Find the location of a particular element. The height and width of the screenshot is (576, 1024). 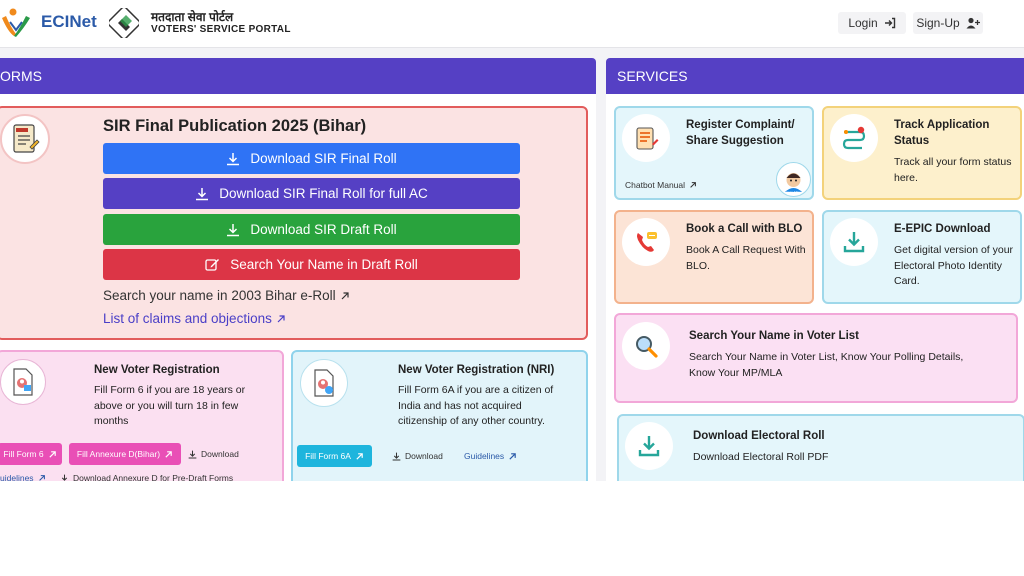

voter-mitra-chatbot-icon: Voter Mitra is located at coordinates (793, 179).